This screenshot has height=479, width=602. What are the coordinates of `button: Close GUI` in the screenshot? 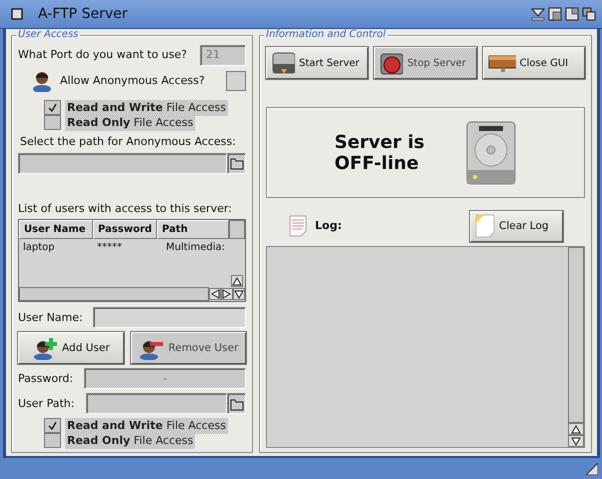 It's located at (533, 63).